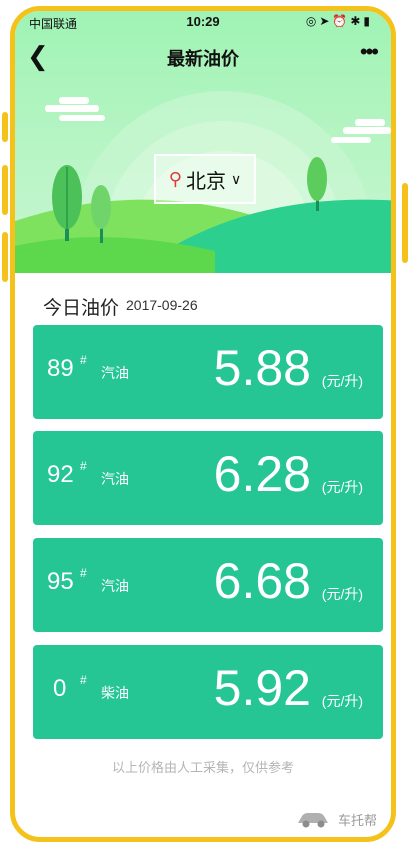 The image size is (411, 850). What do you see at coordinates (262, 581) in the screenshot?
I see `fuel-price: 6.68` at bounding box center [262, 581].